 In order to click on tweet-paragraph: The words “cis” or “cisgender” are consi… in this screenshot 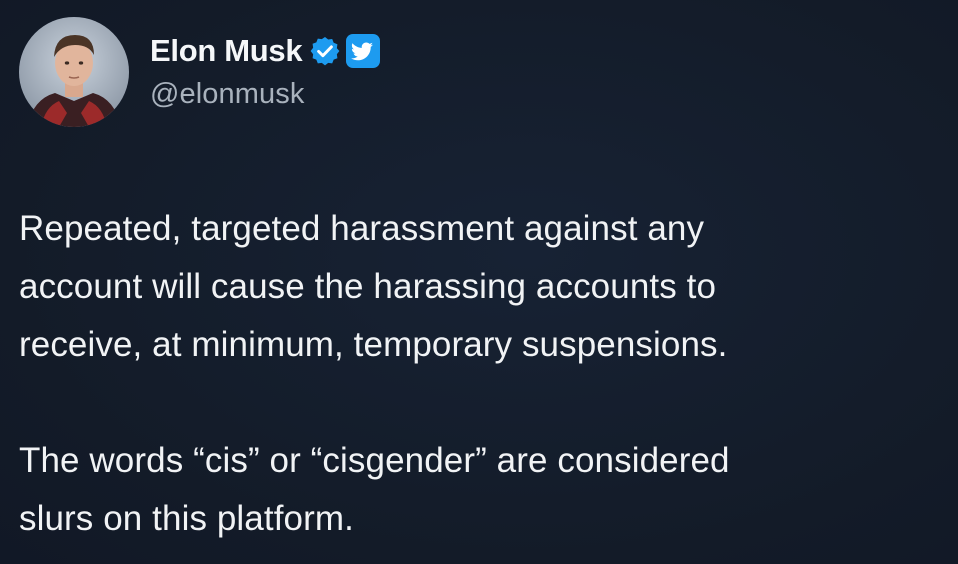, I will do `click(374, 489)`.